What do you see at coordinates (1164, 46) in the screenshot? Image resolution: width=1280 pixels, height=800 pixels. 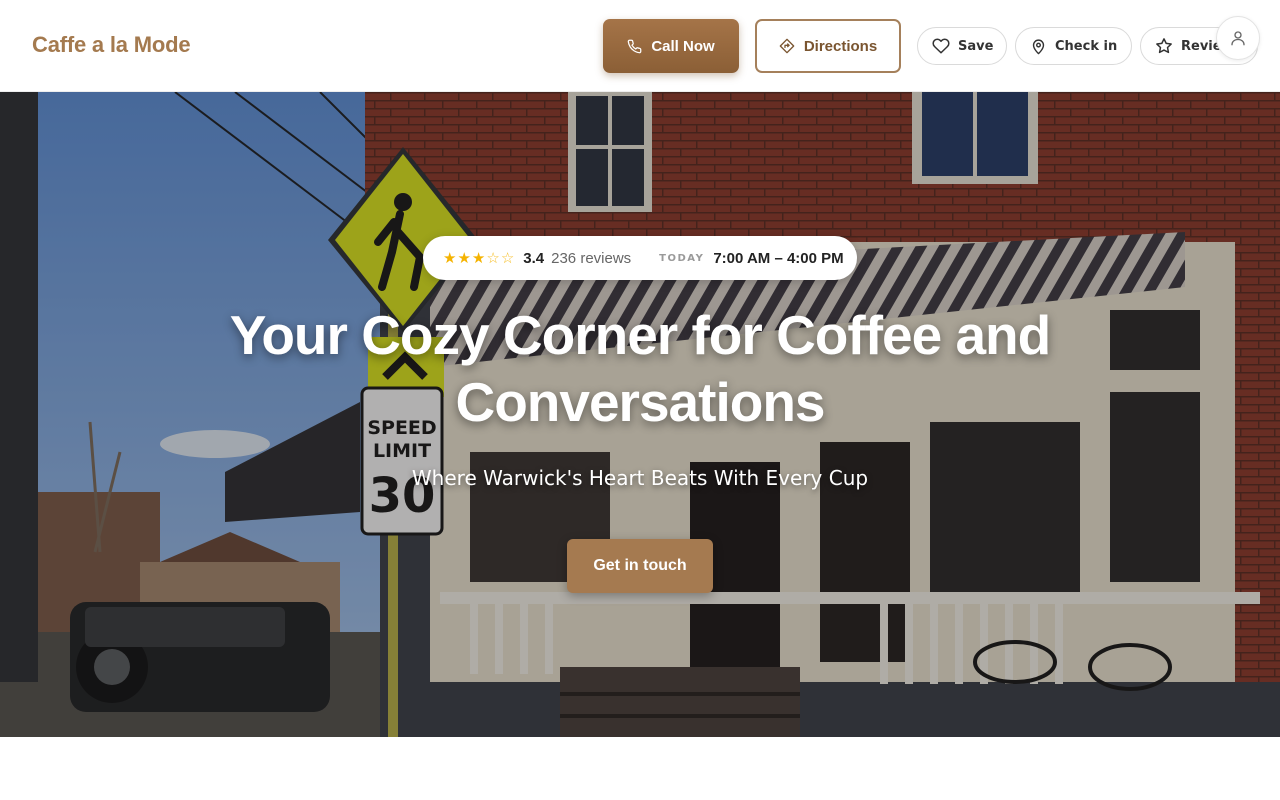 I see `star-icon` at bounding box center [1164, 46].